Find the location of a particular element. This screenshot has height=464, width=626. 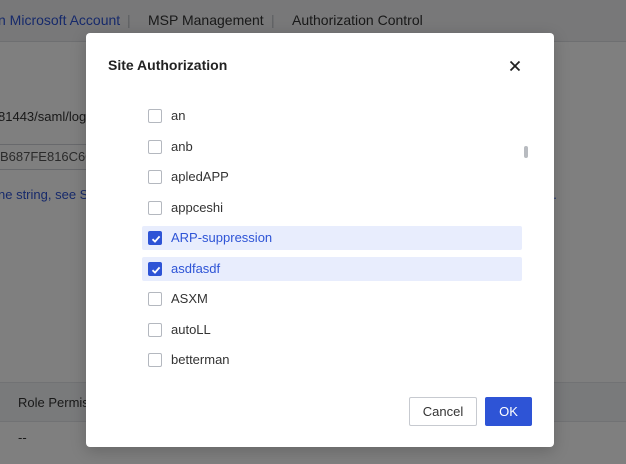

list-scrollbar is located at coordinates (526, 152).